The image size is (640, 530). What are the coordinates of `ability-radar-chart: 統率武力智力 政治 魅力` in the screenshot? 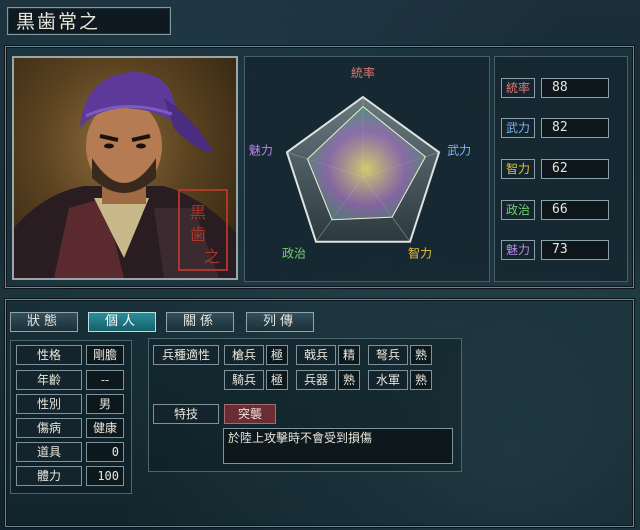 It's located at (360, 163).